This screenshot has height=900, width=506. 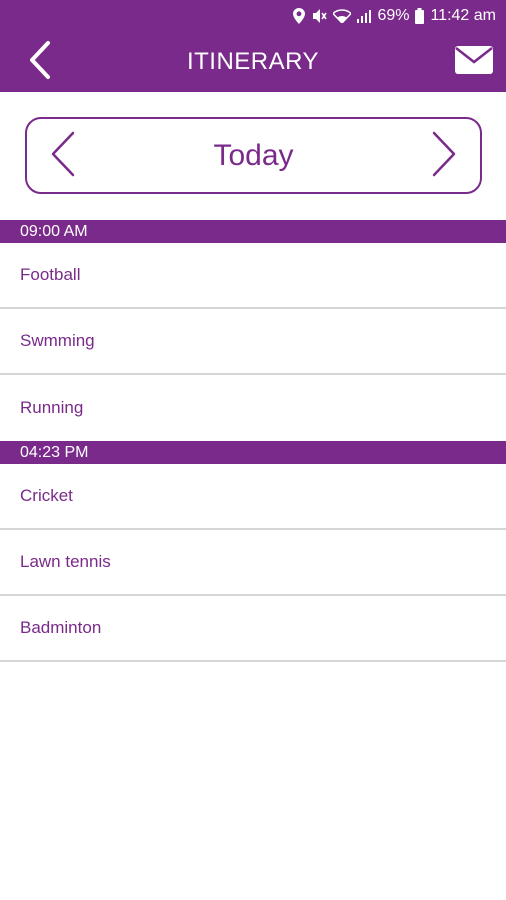 I want to click on mute-icon, so click(x=319, y=16).